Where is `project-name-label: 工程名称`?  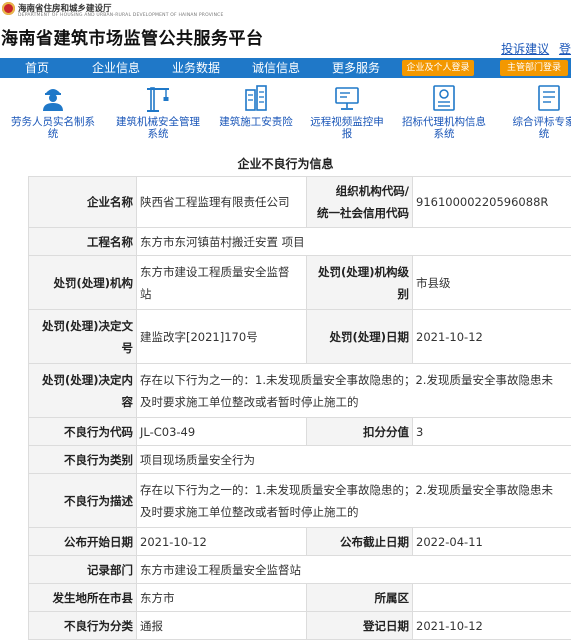 project-name-label: 工程名称 is located at coordinates (83, 242).